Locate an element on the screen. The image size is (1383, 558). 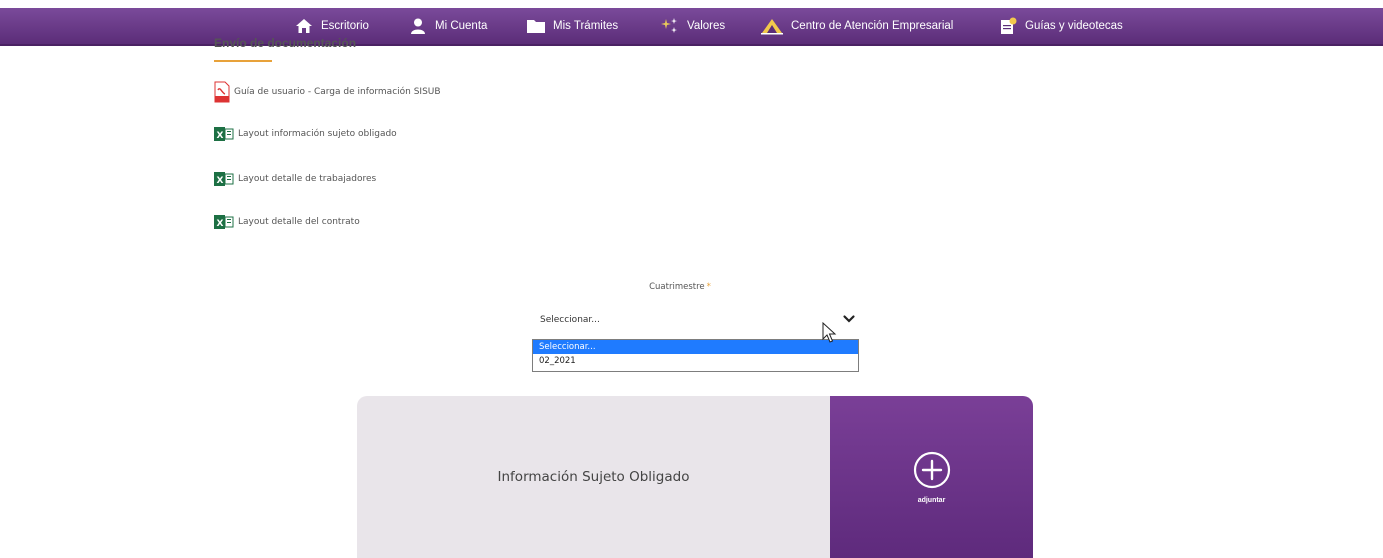
cuatrimestre-label: Cuatrimestre * is located at coordinates (680, 287).